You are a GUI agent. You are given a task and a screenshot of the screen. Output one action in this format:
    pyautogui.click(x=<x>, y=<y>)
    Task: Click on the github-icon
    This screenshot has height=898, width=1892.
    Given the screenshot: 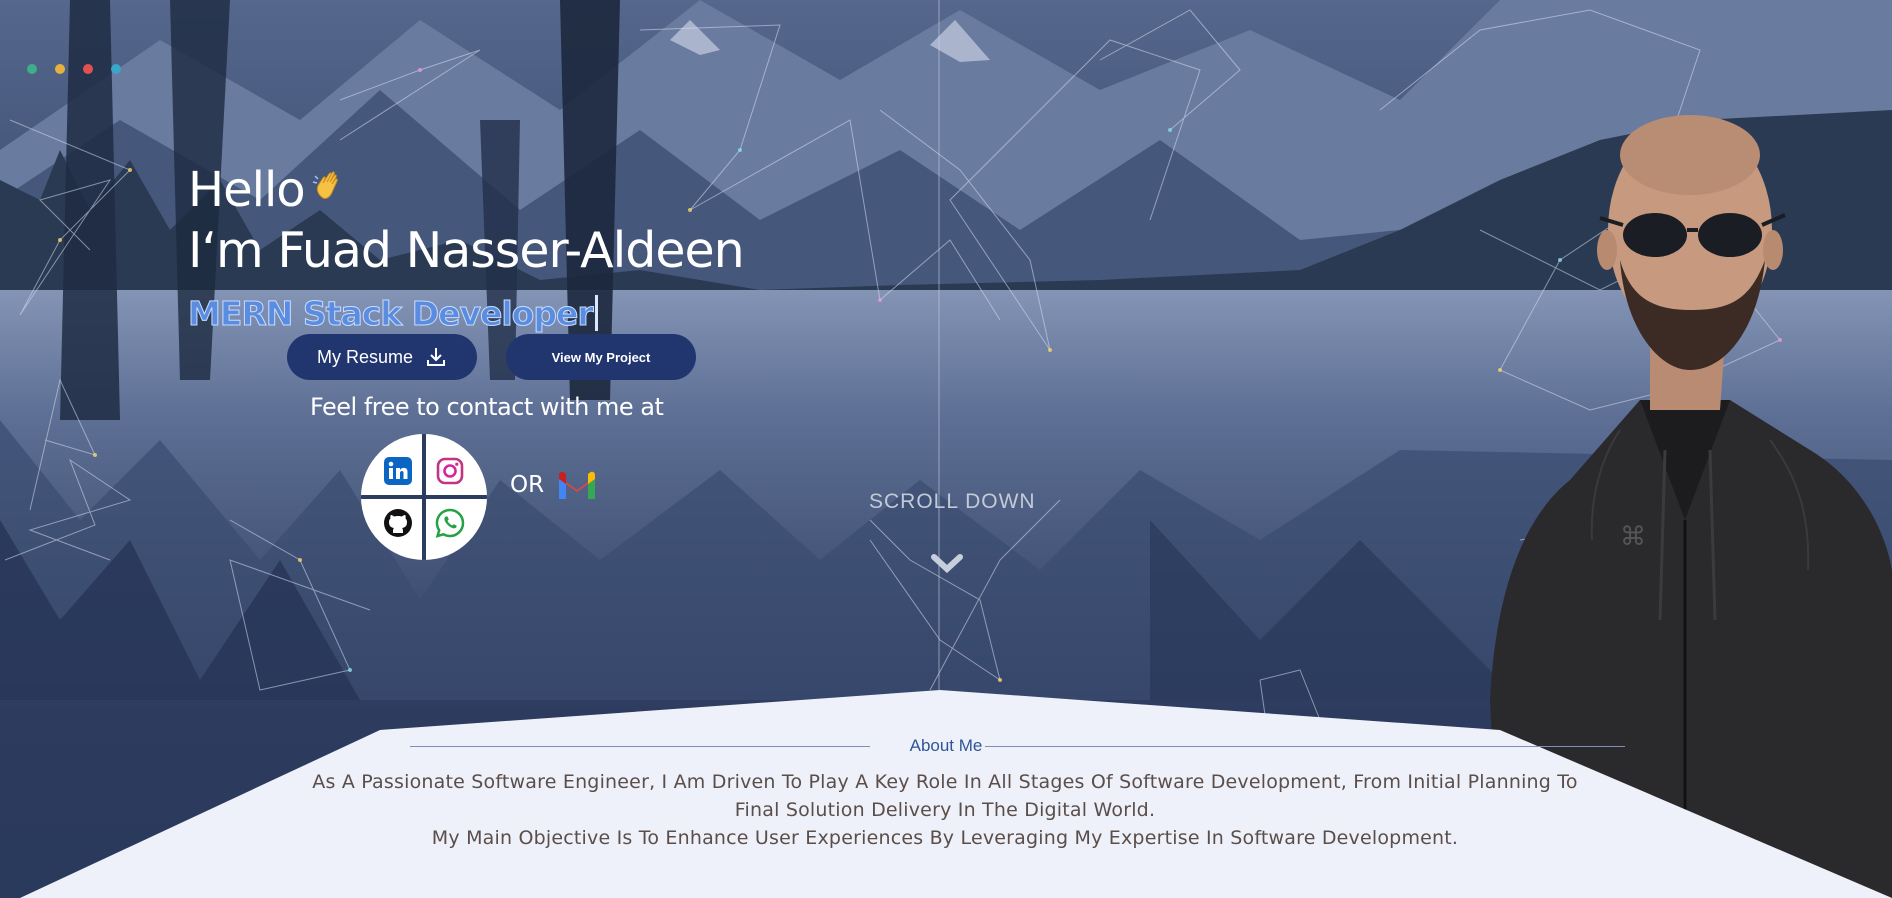 What is the action you would take?
    pyautogui.click(x=398, y=523)
    